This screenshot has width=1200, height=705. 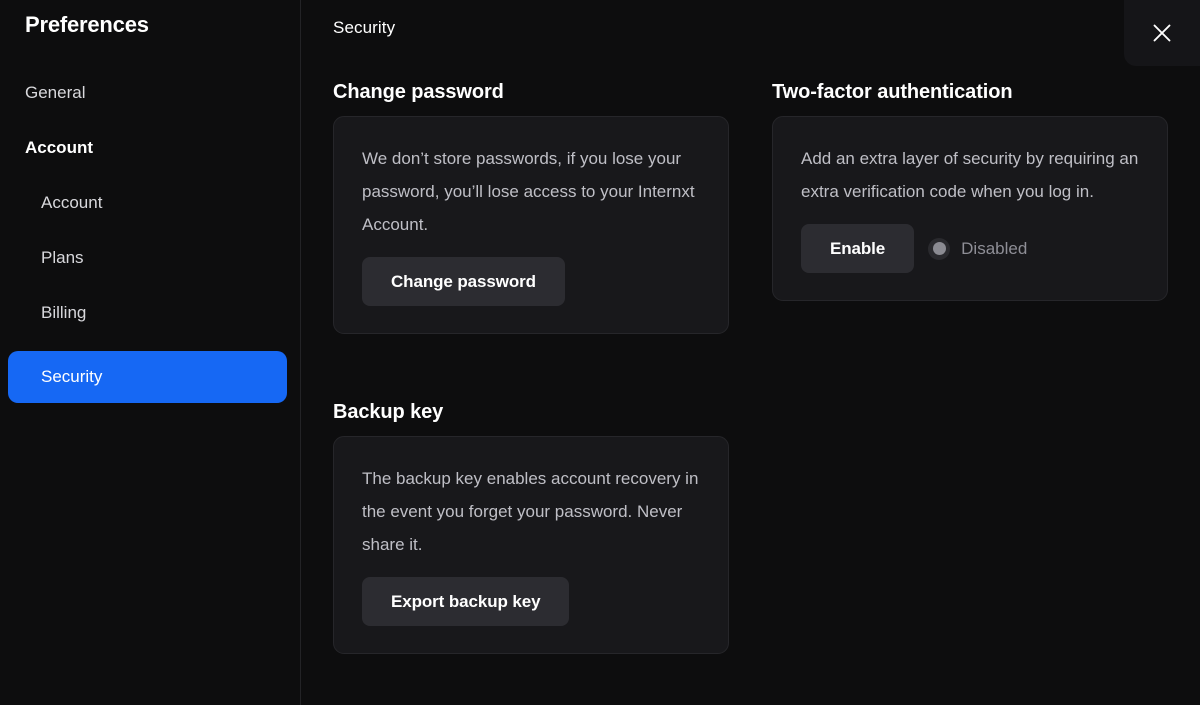 What do you see at coordinates (64, 312) in the screenshot?
I see `sidebar-item-label: Billing` at bounding box center [64, 312].